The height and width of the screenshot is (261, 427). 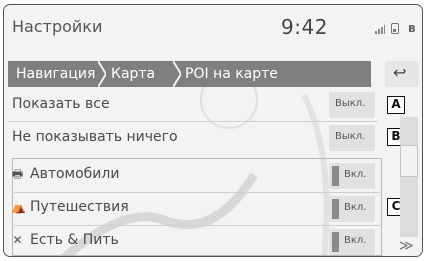 I want to click on show-all-toggle: Выкл., so click(x=352, y=105).